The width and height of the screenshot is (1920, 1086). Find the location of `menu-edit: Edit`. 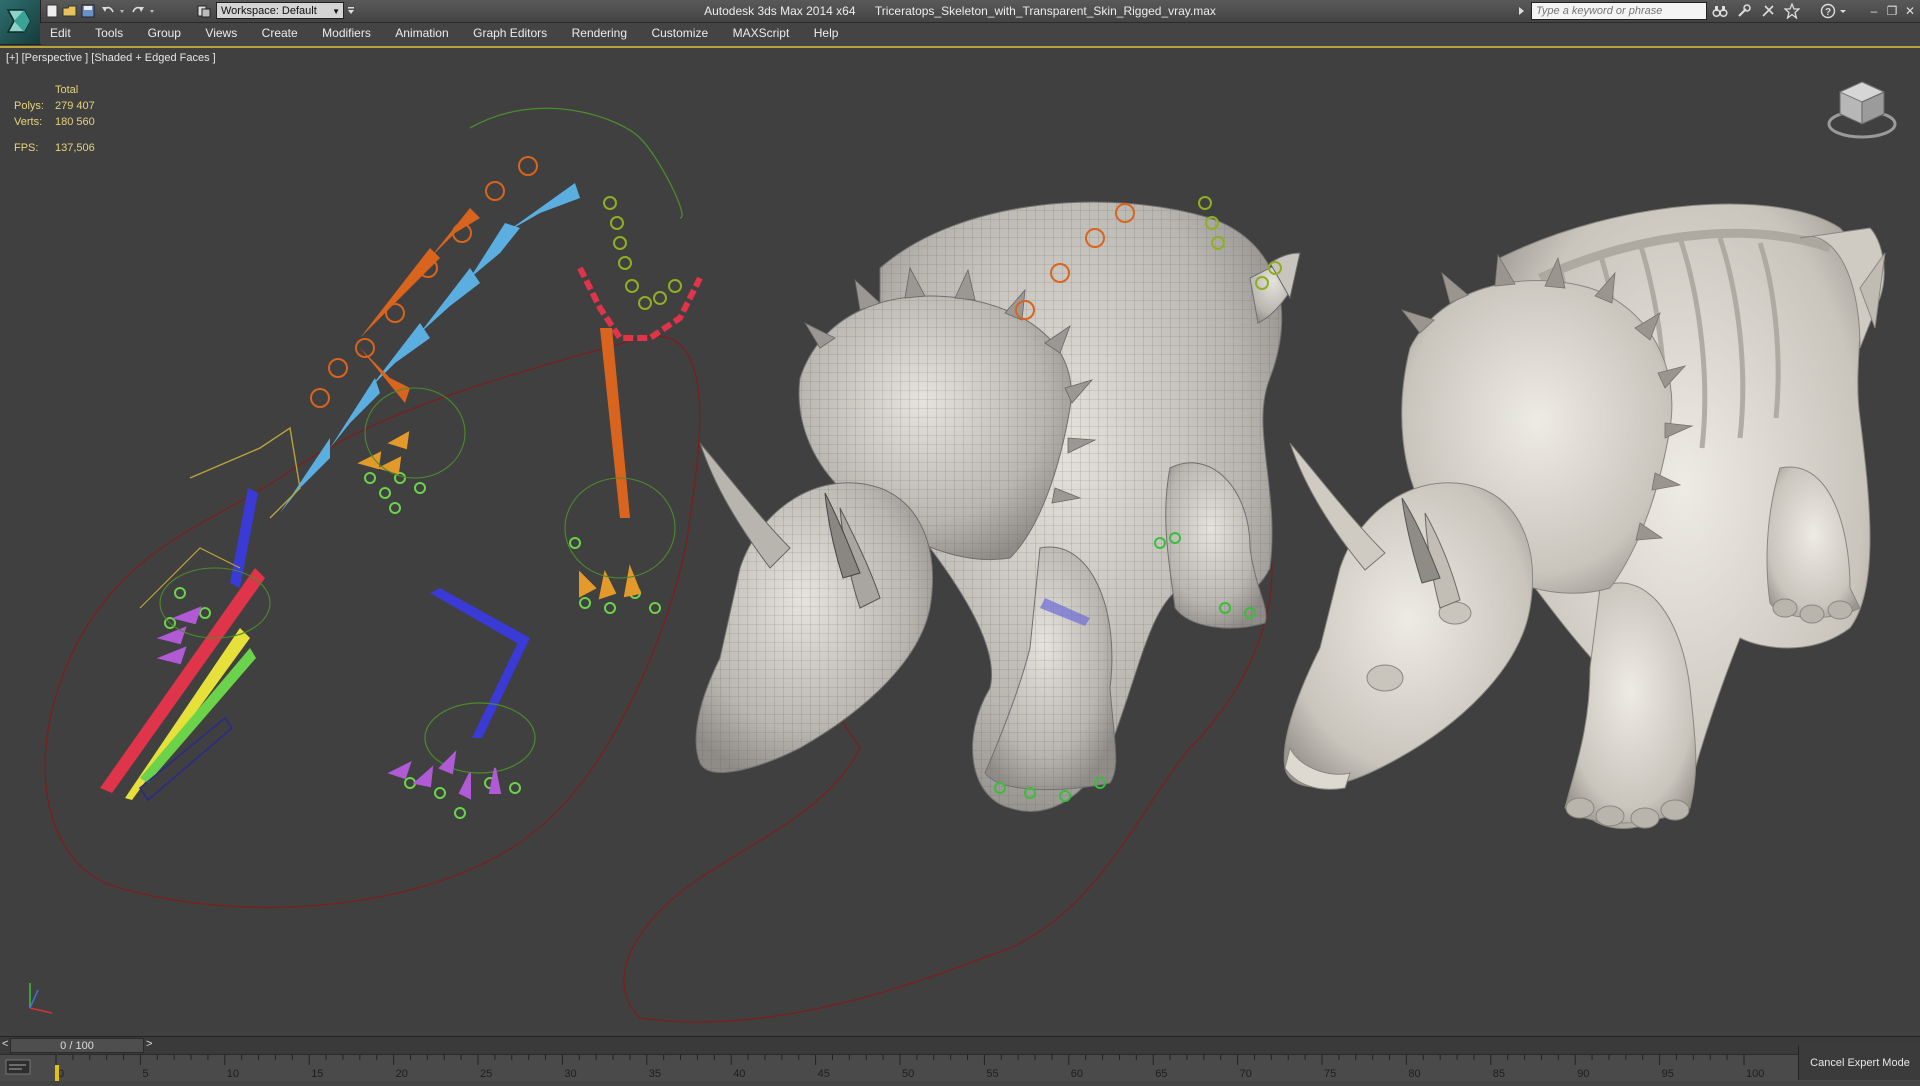

menu-edit: Edit is located at coordinates (60, 33).